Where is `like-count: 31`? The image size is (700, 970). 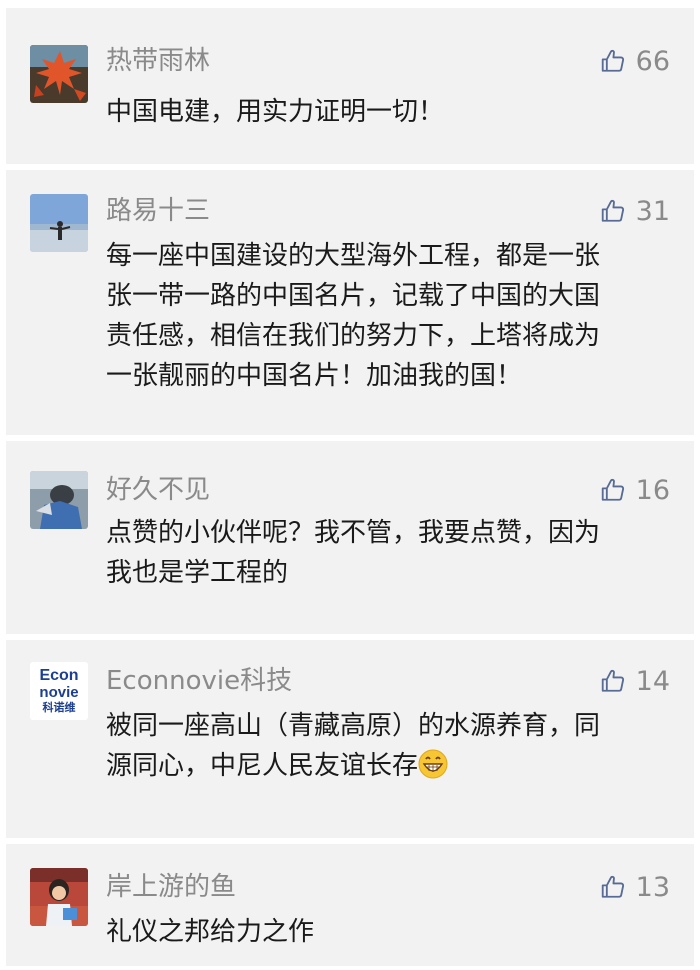 like-count: 31 is located at coordinates (652, 211).